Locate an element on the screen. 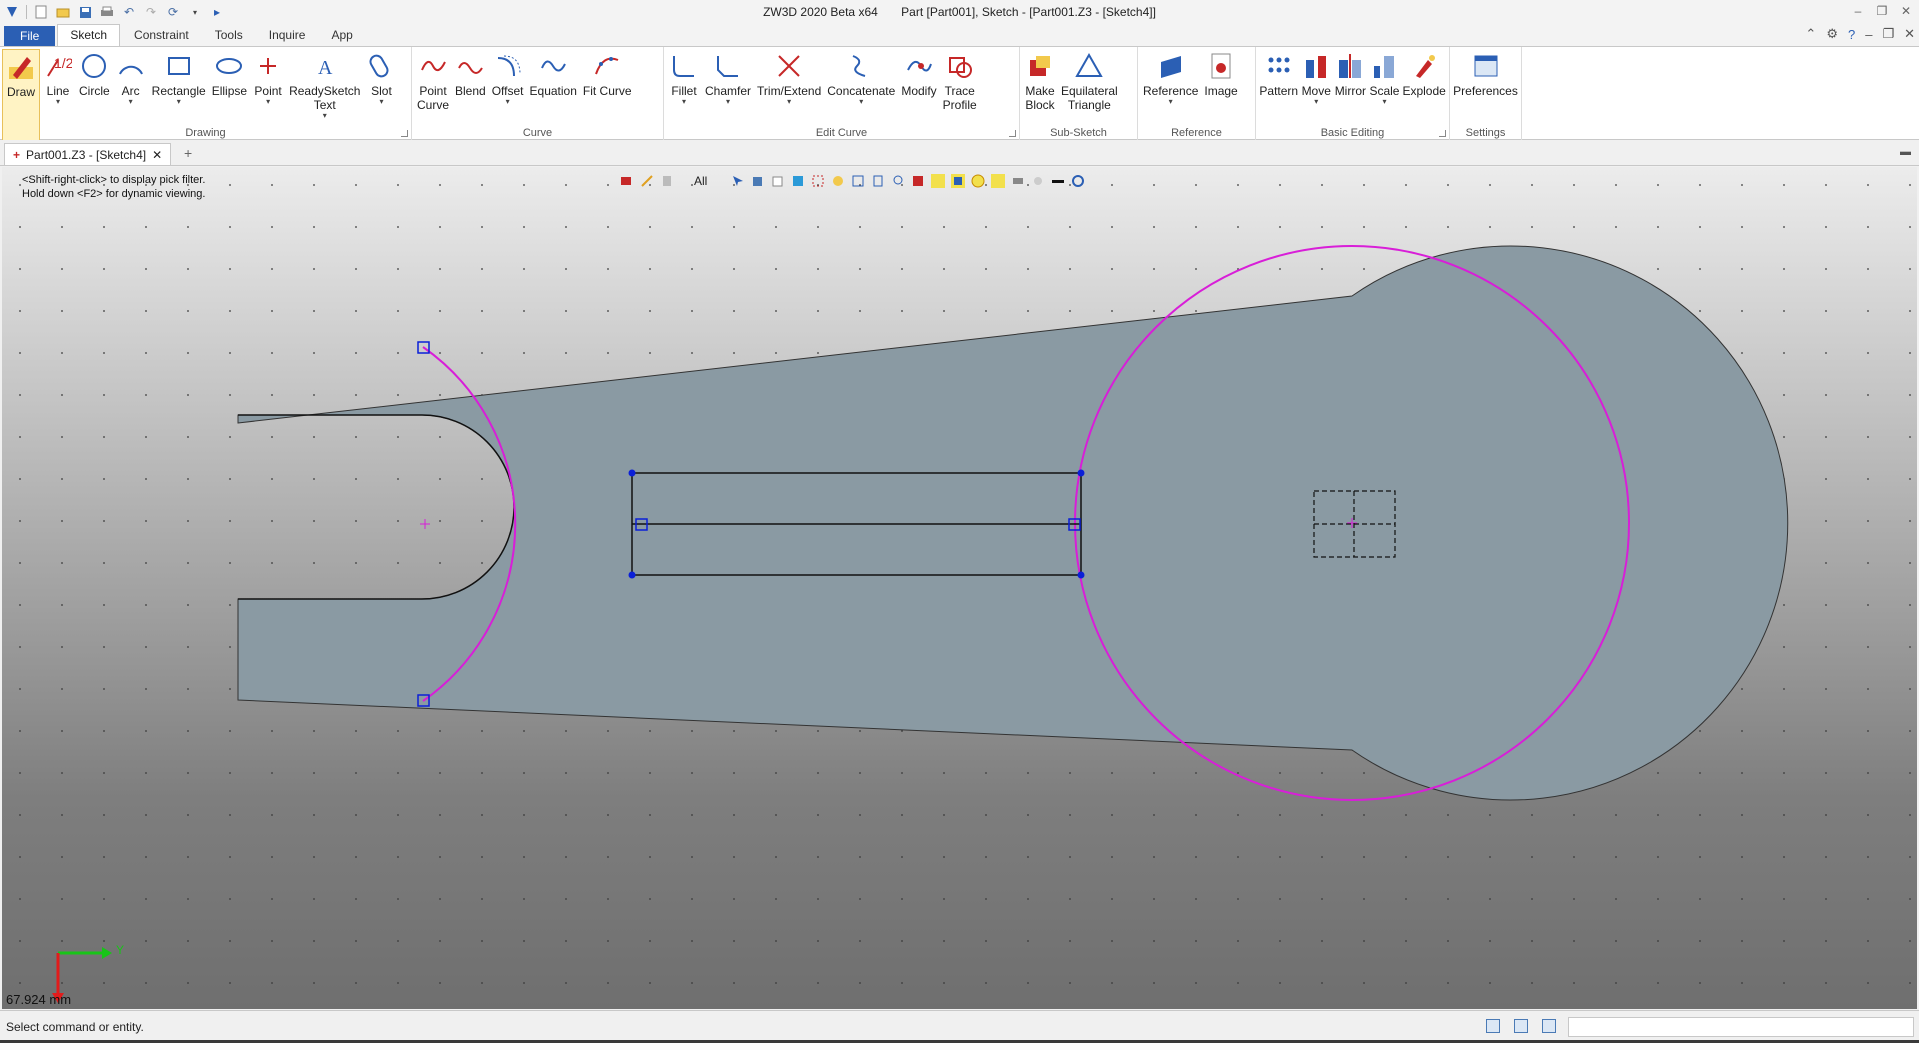 This screenshot has width=1919, height=1043. close-icon: ✕ is located at coordinates (1906, 11).